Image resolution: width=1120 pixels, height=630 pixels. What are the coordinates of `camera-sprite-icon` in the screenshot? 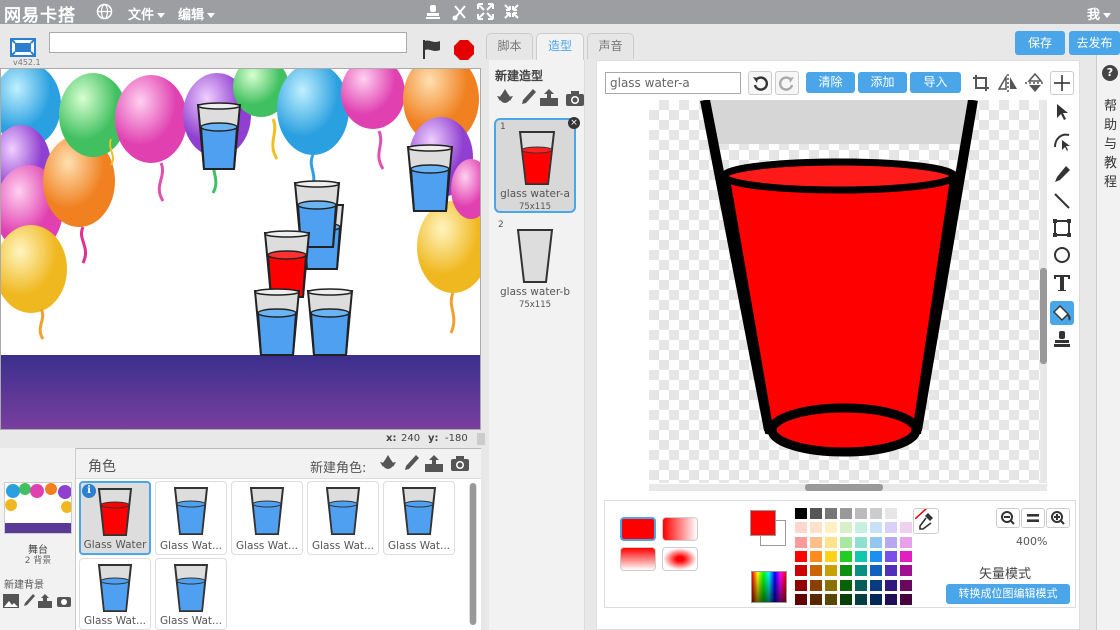 It's located at (460, 465).